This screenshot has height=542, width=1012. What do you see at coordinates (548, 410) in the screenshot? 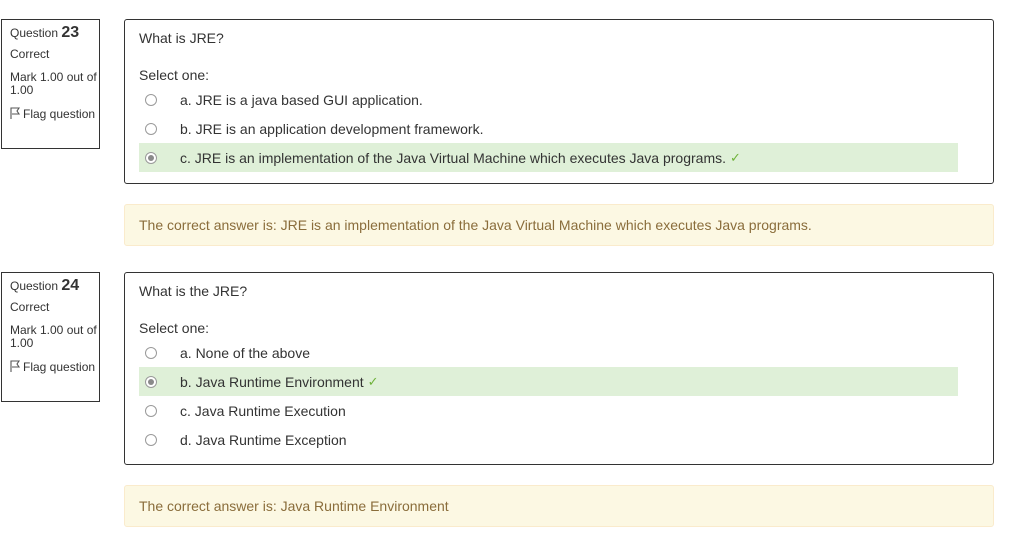
I see `answer-option-c: c. Java Runtime Execution` at bounding box center [548, 410].